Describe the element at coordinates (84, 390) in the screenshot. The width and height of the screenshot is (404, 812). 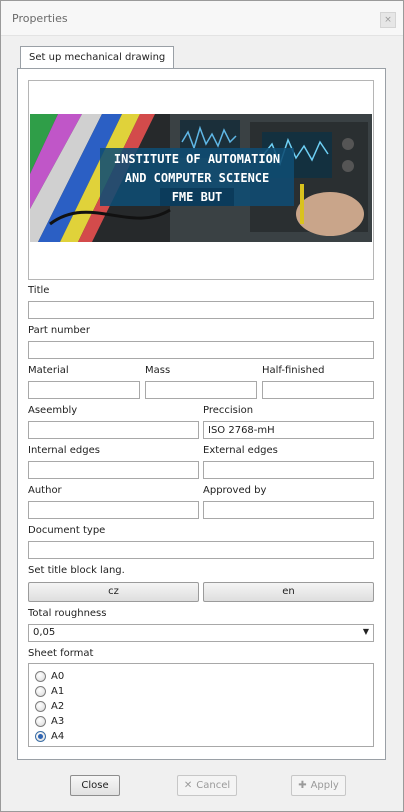
I see `material-input` at that location.